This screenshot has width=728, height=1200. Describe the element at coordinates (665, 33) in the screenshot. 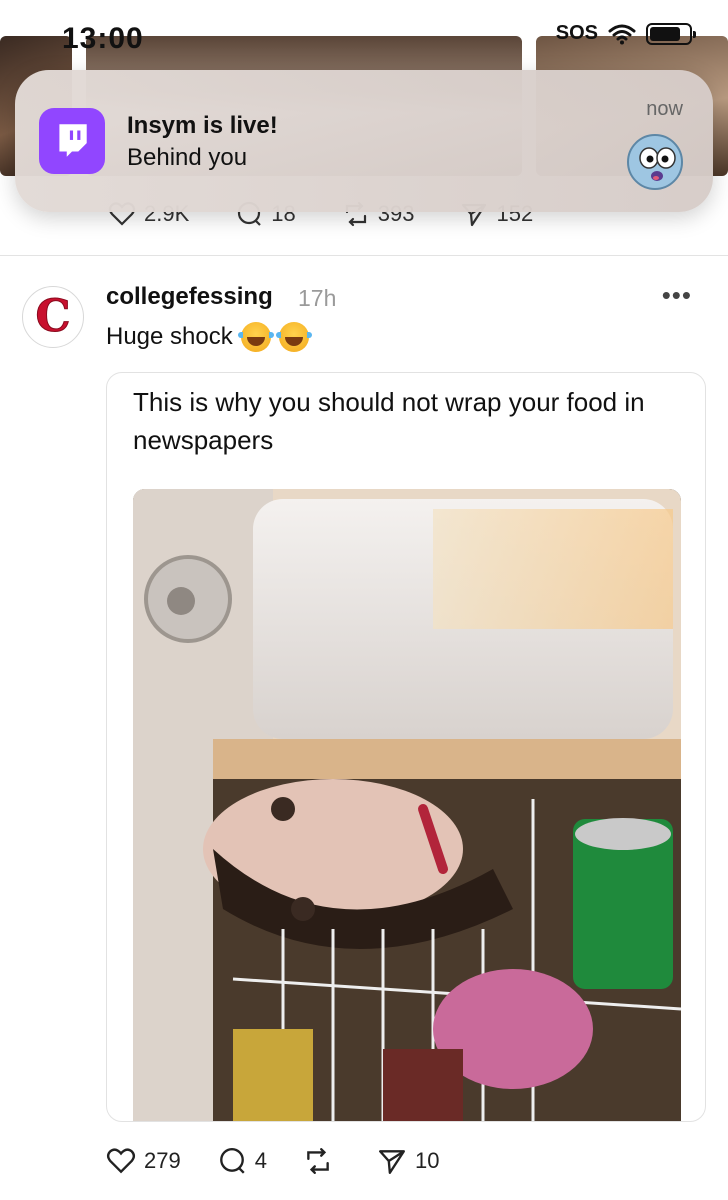

I see `battery-level` at that location.